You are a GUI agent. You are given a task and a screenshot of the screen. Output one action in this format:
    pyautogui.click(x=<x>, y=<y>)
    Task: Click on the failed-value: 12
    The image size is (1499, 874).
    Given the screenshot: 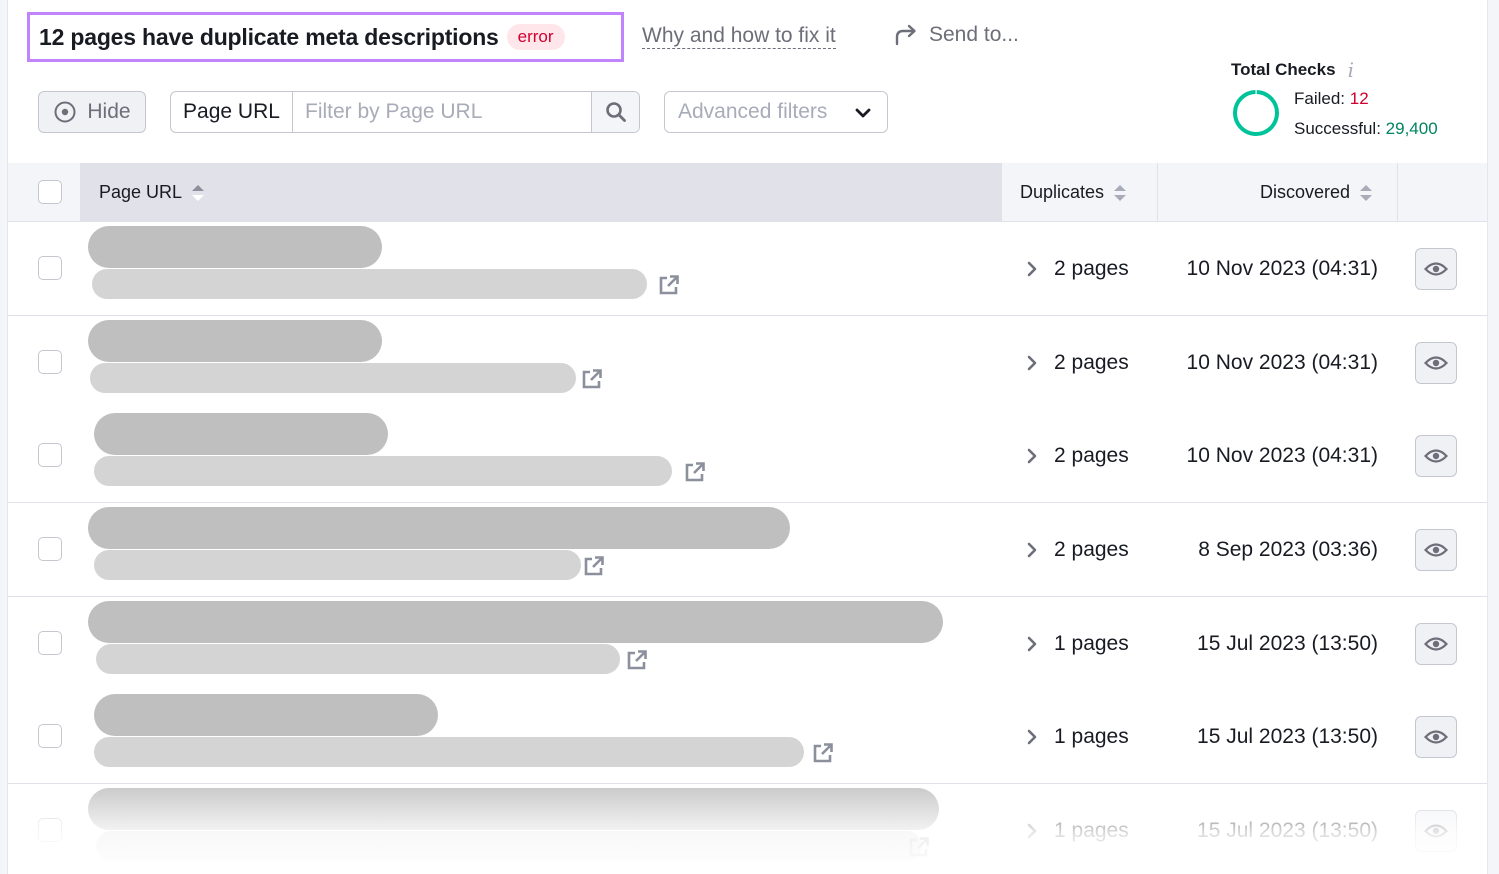 What is the action you would take?
    pyautogui.click(x=1359, y=98)
    